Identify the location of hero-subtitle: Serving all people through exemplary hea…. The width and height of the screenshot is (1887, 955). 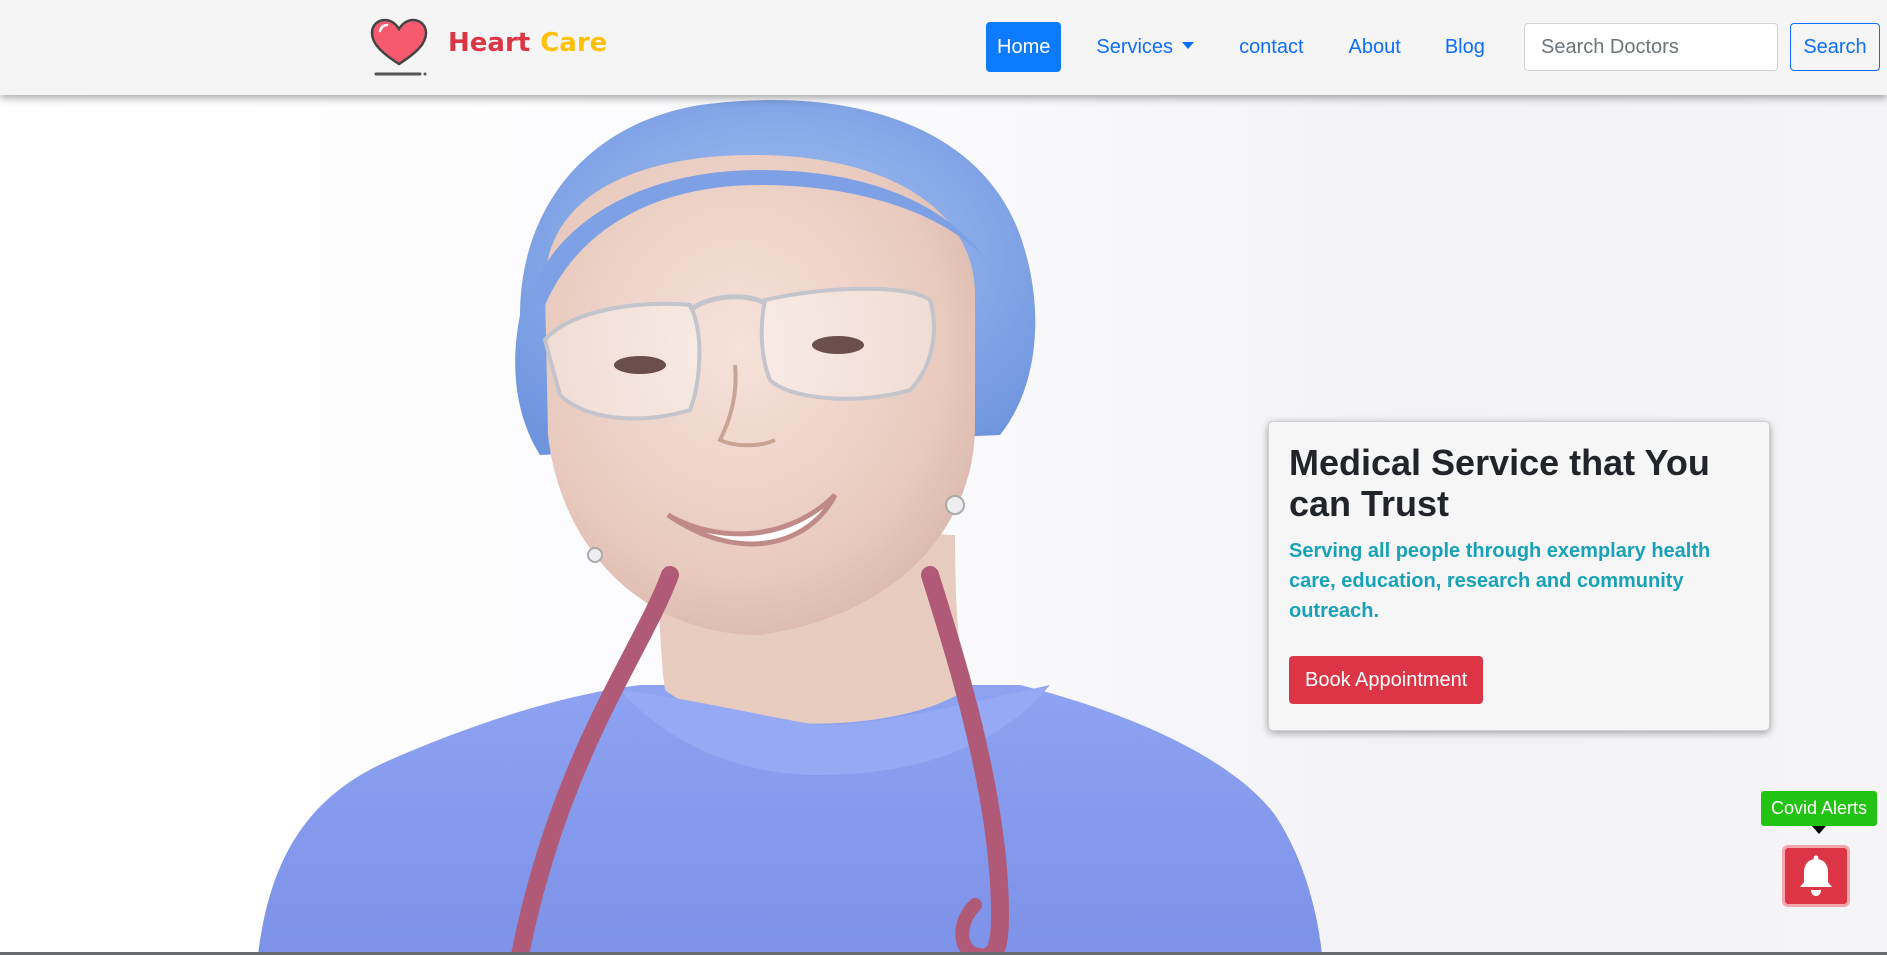
(1500, 581).